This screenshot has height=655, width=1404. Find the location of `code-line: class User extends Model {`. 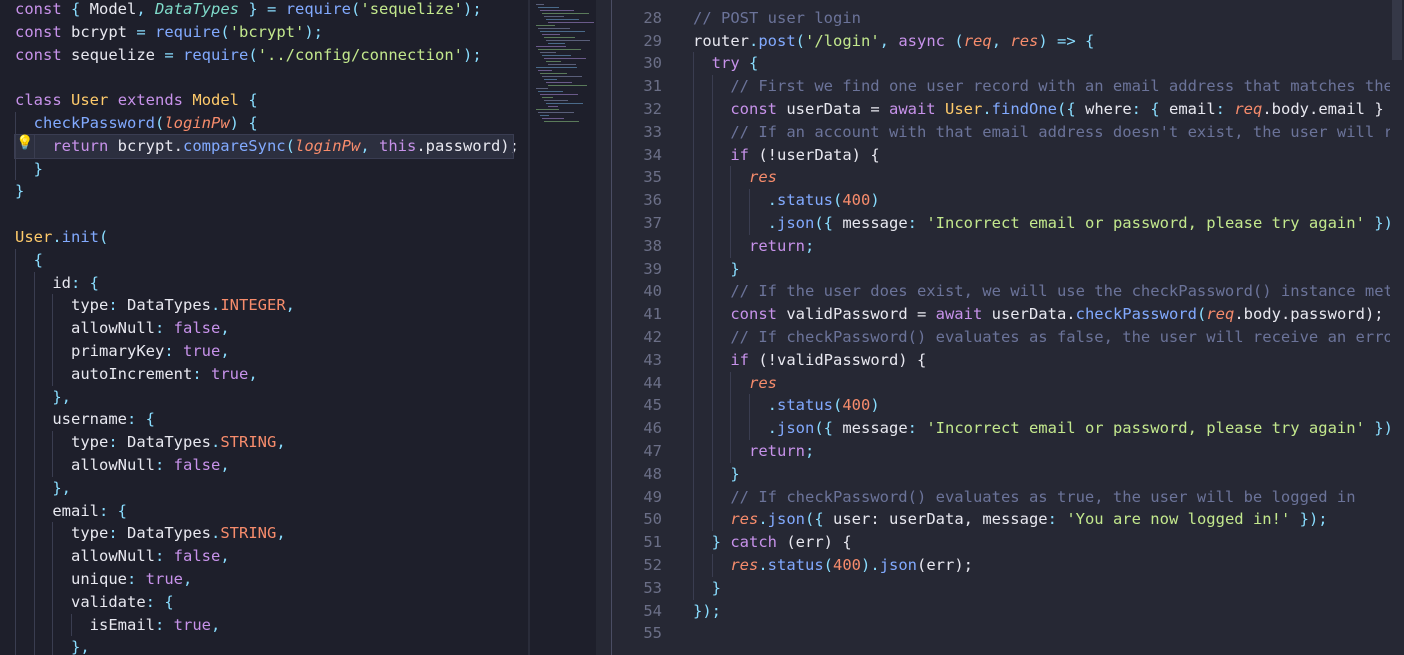

code-line: class User extends Model { is located at coordinates (264, 100).